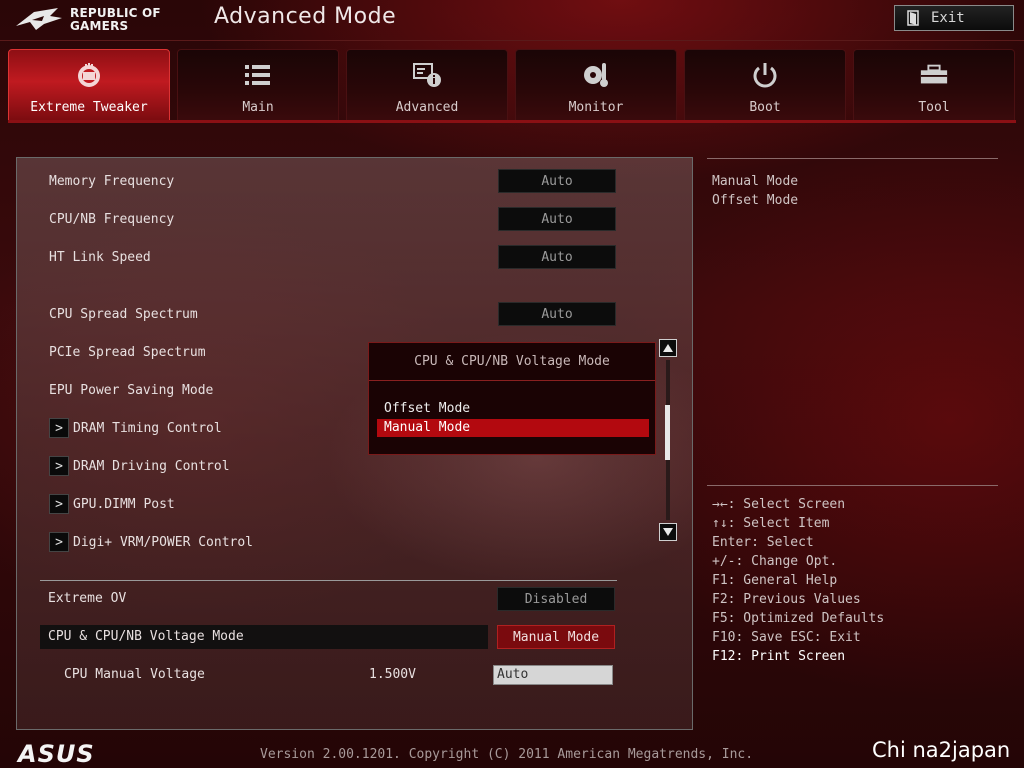 The image size is (1024, 768). What do you see at coordinates (779, 504) in the screenshot?
I see `key-hint: →←: Select Screen` at bounding box center [779, 504].